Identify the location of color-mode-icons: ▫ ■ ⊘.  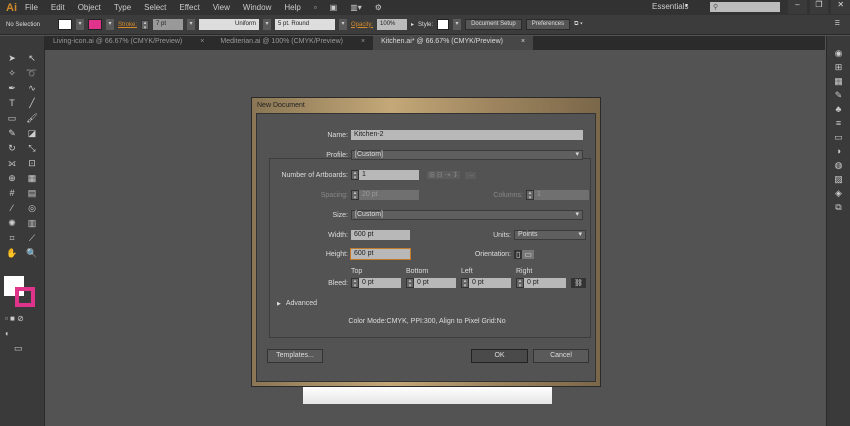
(14, 318).